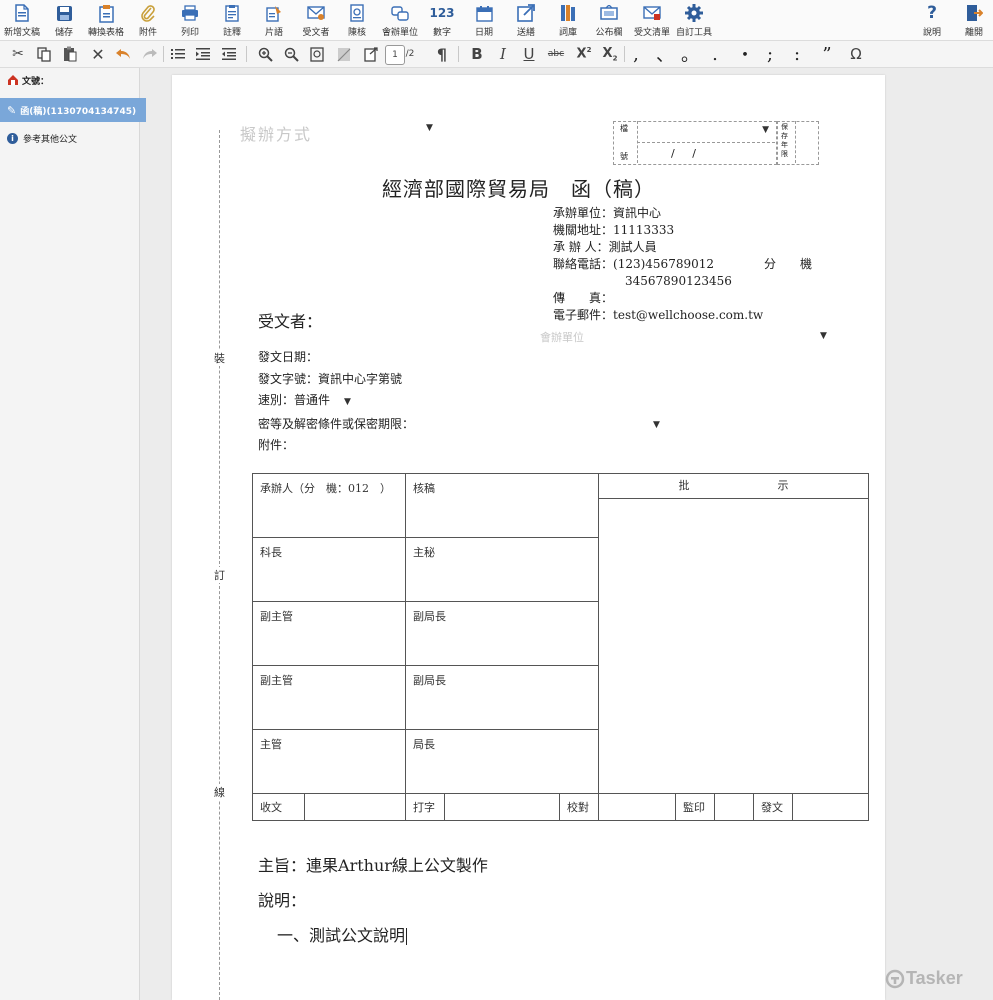 The height and width of the screenshot is (1000, 993). Describe the element at coordinates (636, 54) in the screenshot. I see `punct-comma-button: ,` at that location.